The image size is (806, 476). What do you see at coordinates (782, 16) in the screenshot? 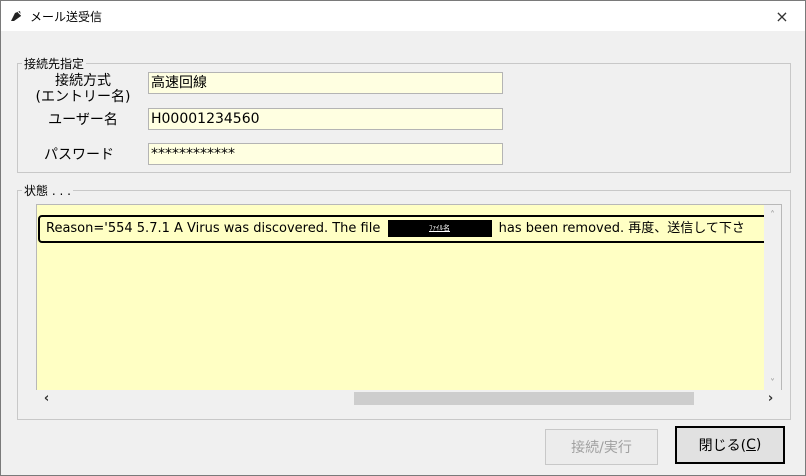
I see `close-window-button: ×` at bounding box center [782, 16].